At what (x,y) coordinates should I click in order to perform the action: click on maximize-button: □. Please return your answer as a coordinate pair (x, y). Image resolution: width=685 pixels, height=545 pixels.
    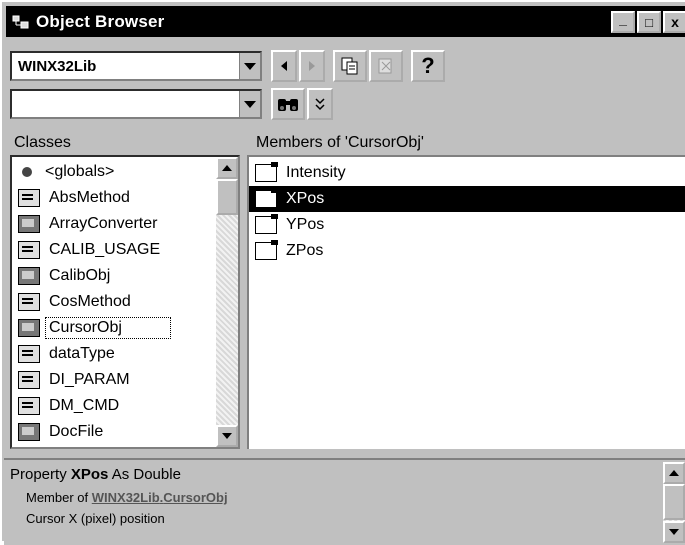
    Looking at the image, I should click on (649, 22).